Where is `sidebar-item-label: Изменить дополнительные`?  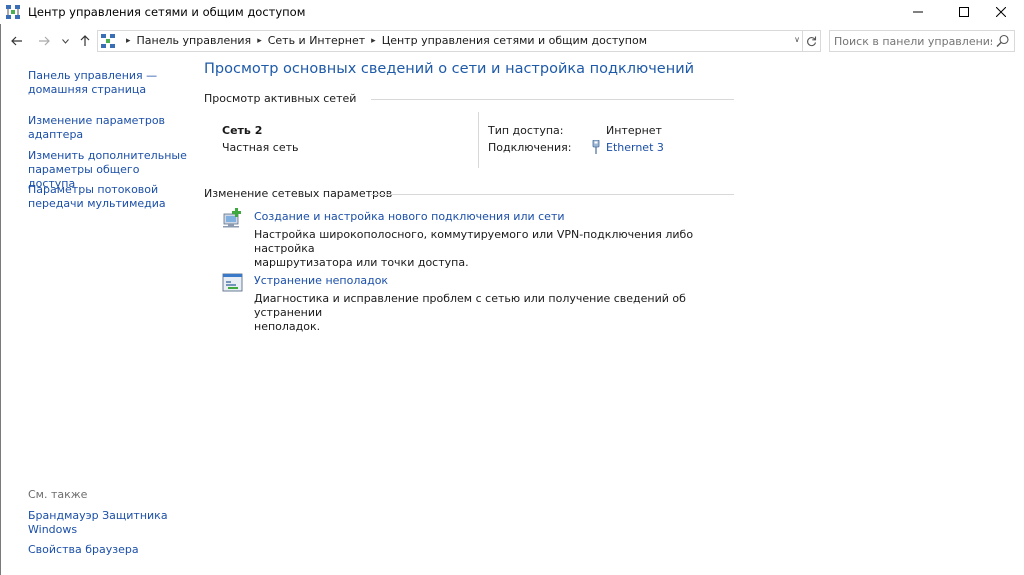
sidebar-item-label: Изменить дополнительные is located at coordinates (108, 156).